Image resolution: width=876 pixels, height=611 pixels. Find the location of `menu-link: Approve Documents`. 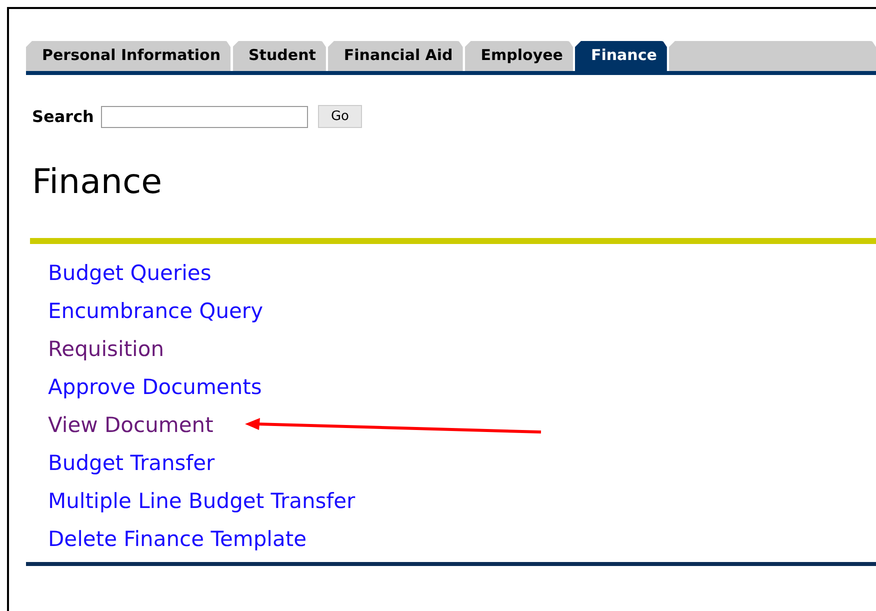

menu-link: Approve Documents is located at coordinates (155, 387).